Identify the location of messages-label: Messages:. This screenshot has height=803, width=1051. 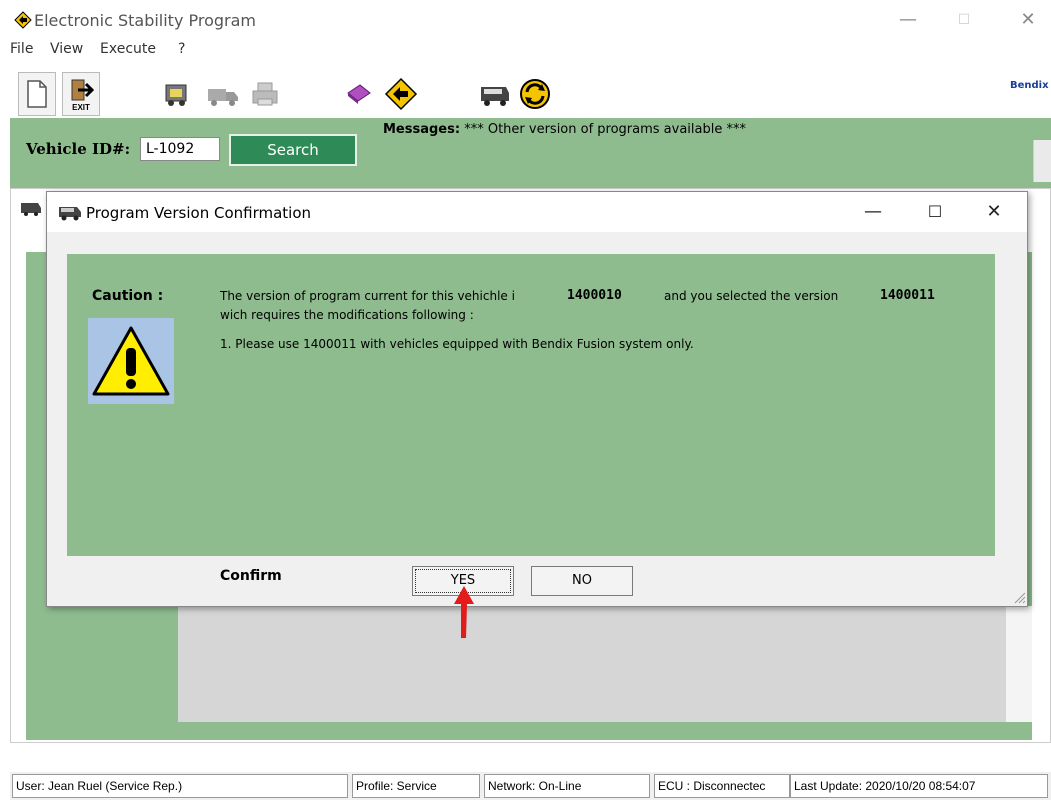
(422, 129).